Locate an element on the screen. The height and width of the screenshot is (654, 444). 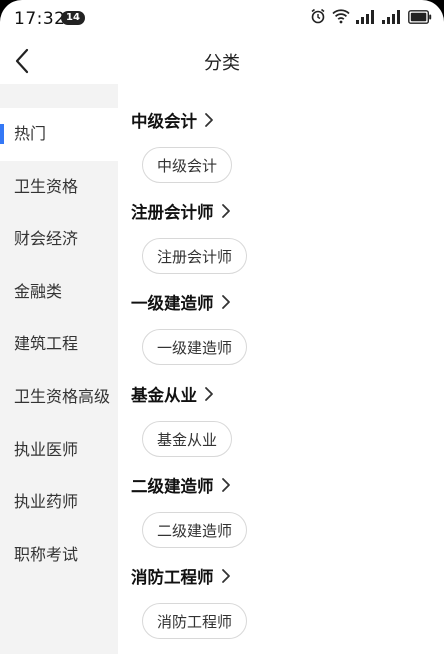
category-header: 消防工程师 is located at coordinates (181, 576).